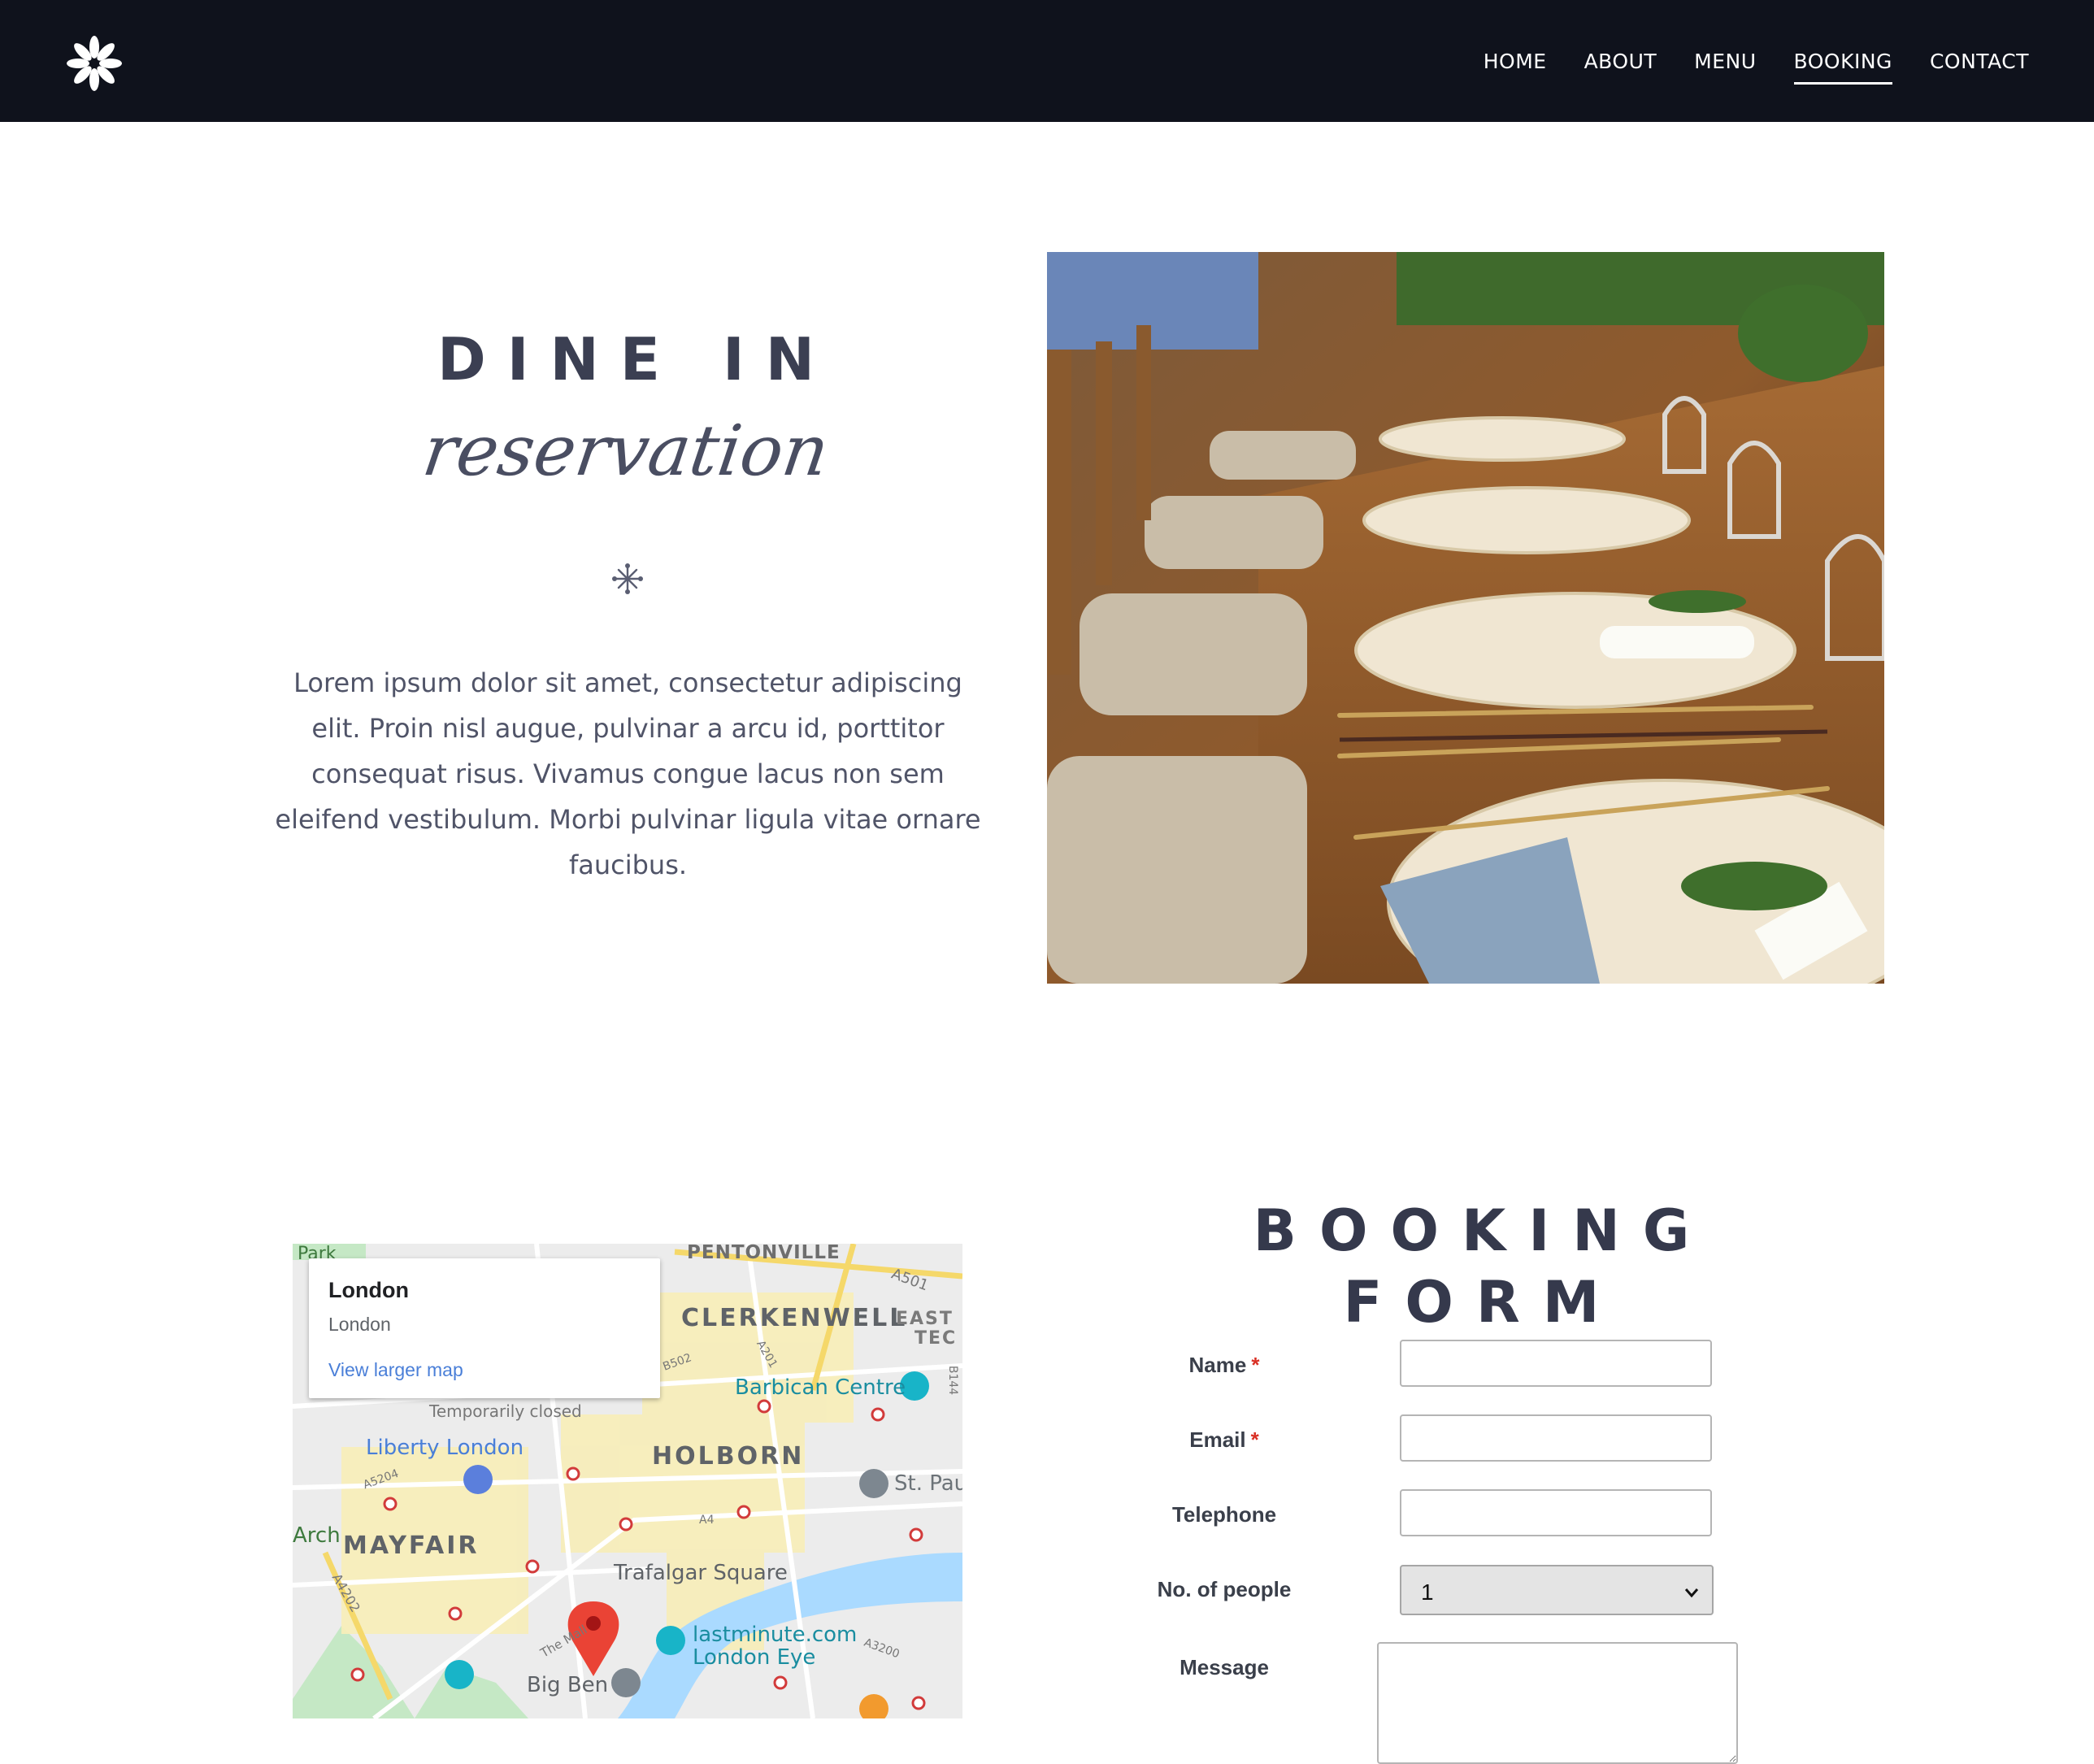 This screenshot has height=1764, width=2094. Describe the element at coordinates (1556, 1363) in the screenshot. I see `name-field` at that location.